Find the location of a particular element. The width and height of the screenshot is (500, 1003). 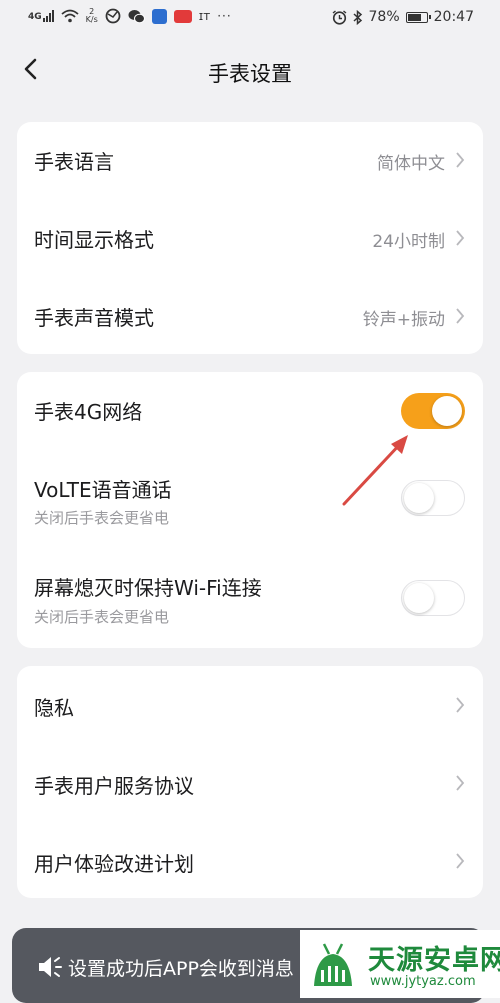

toggle-4g-network is located at coordinates (433, 411).